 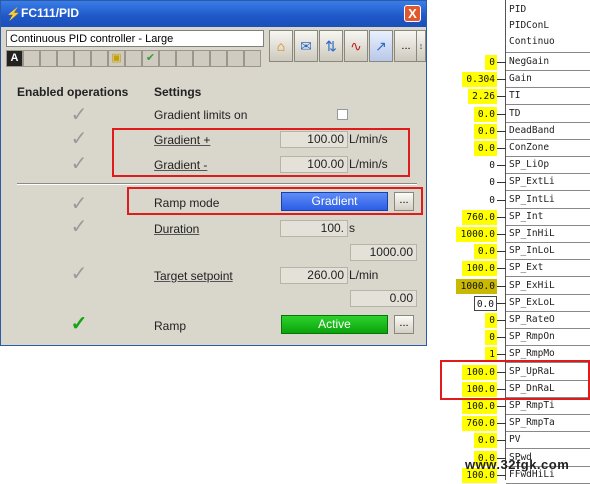 What do you see at coordinates (526, 268) in the screenshot?
I see `fb-pin-name: SP_Ext` at bounding box center [526, 268].